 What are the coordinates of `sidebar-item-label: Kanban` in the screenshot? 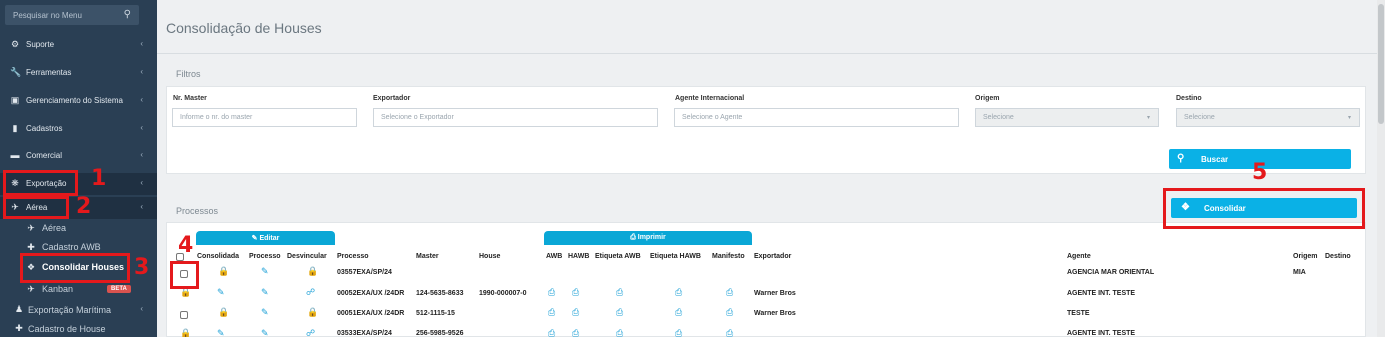 It's located at (58, 289).